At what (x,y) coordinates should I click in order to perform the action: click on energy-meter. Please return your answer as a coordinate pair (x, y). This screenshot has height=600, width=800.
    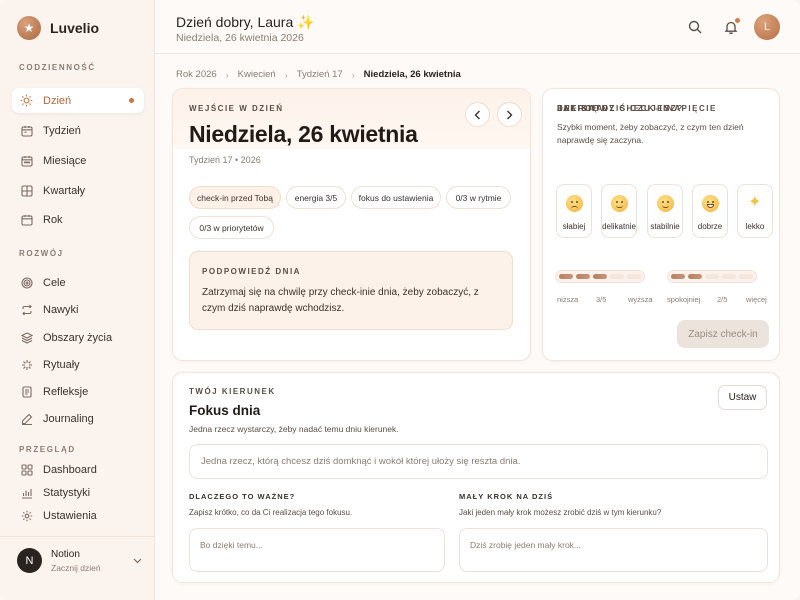
    Looking at the image, I should click on (600, 276).